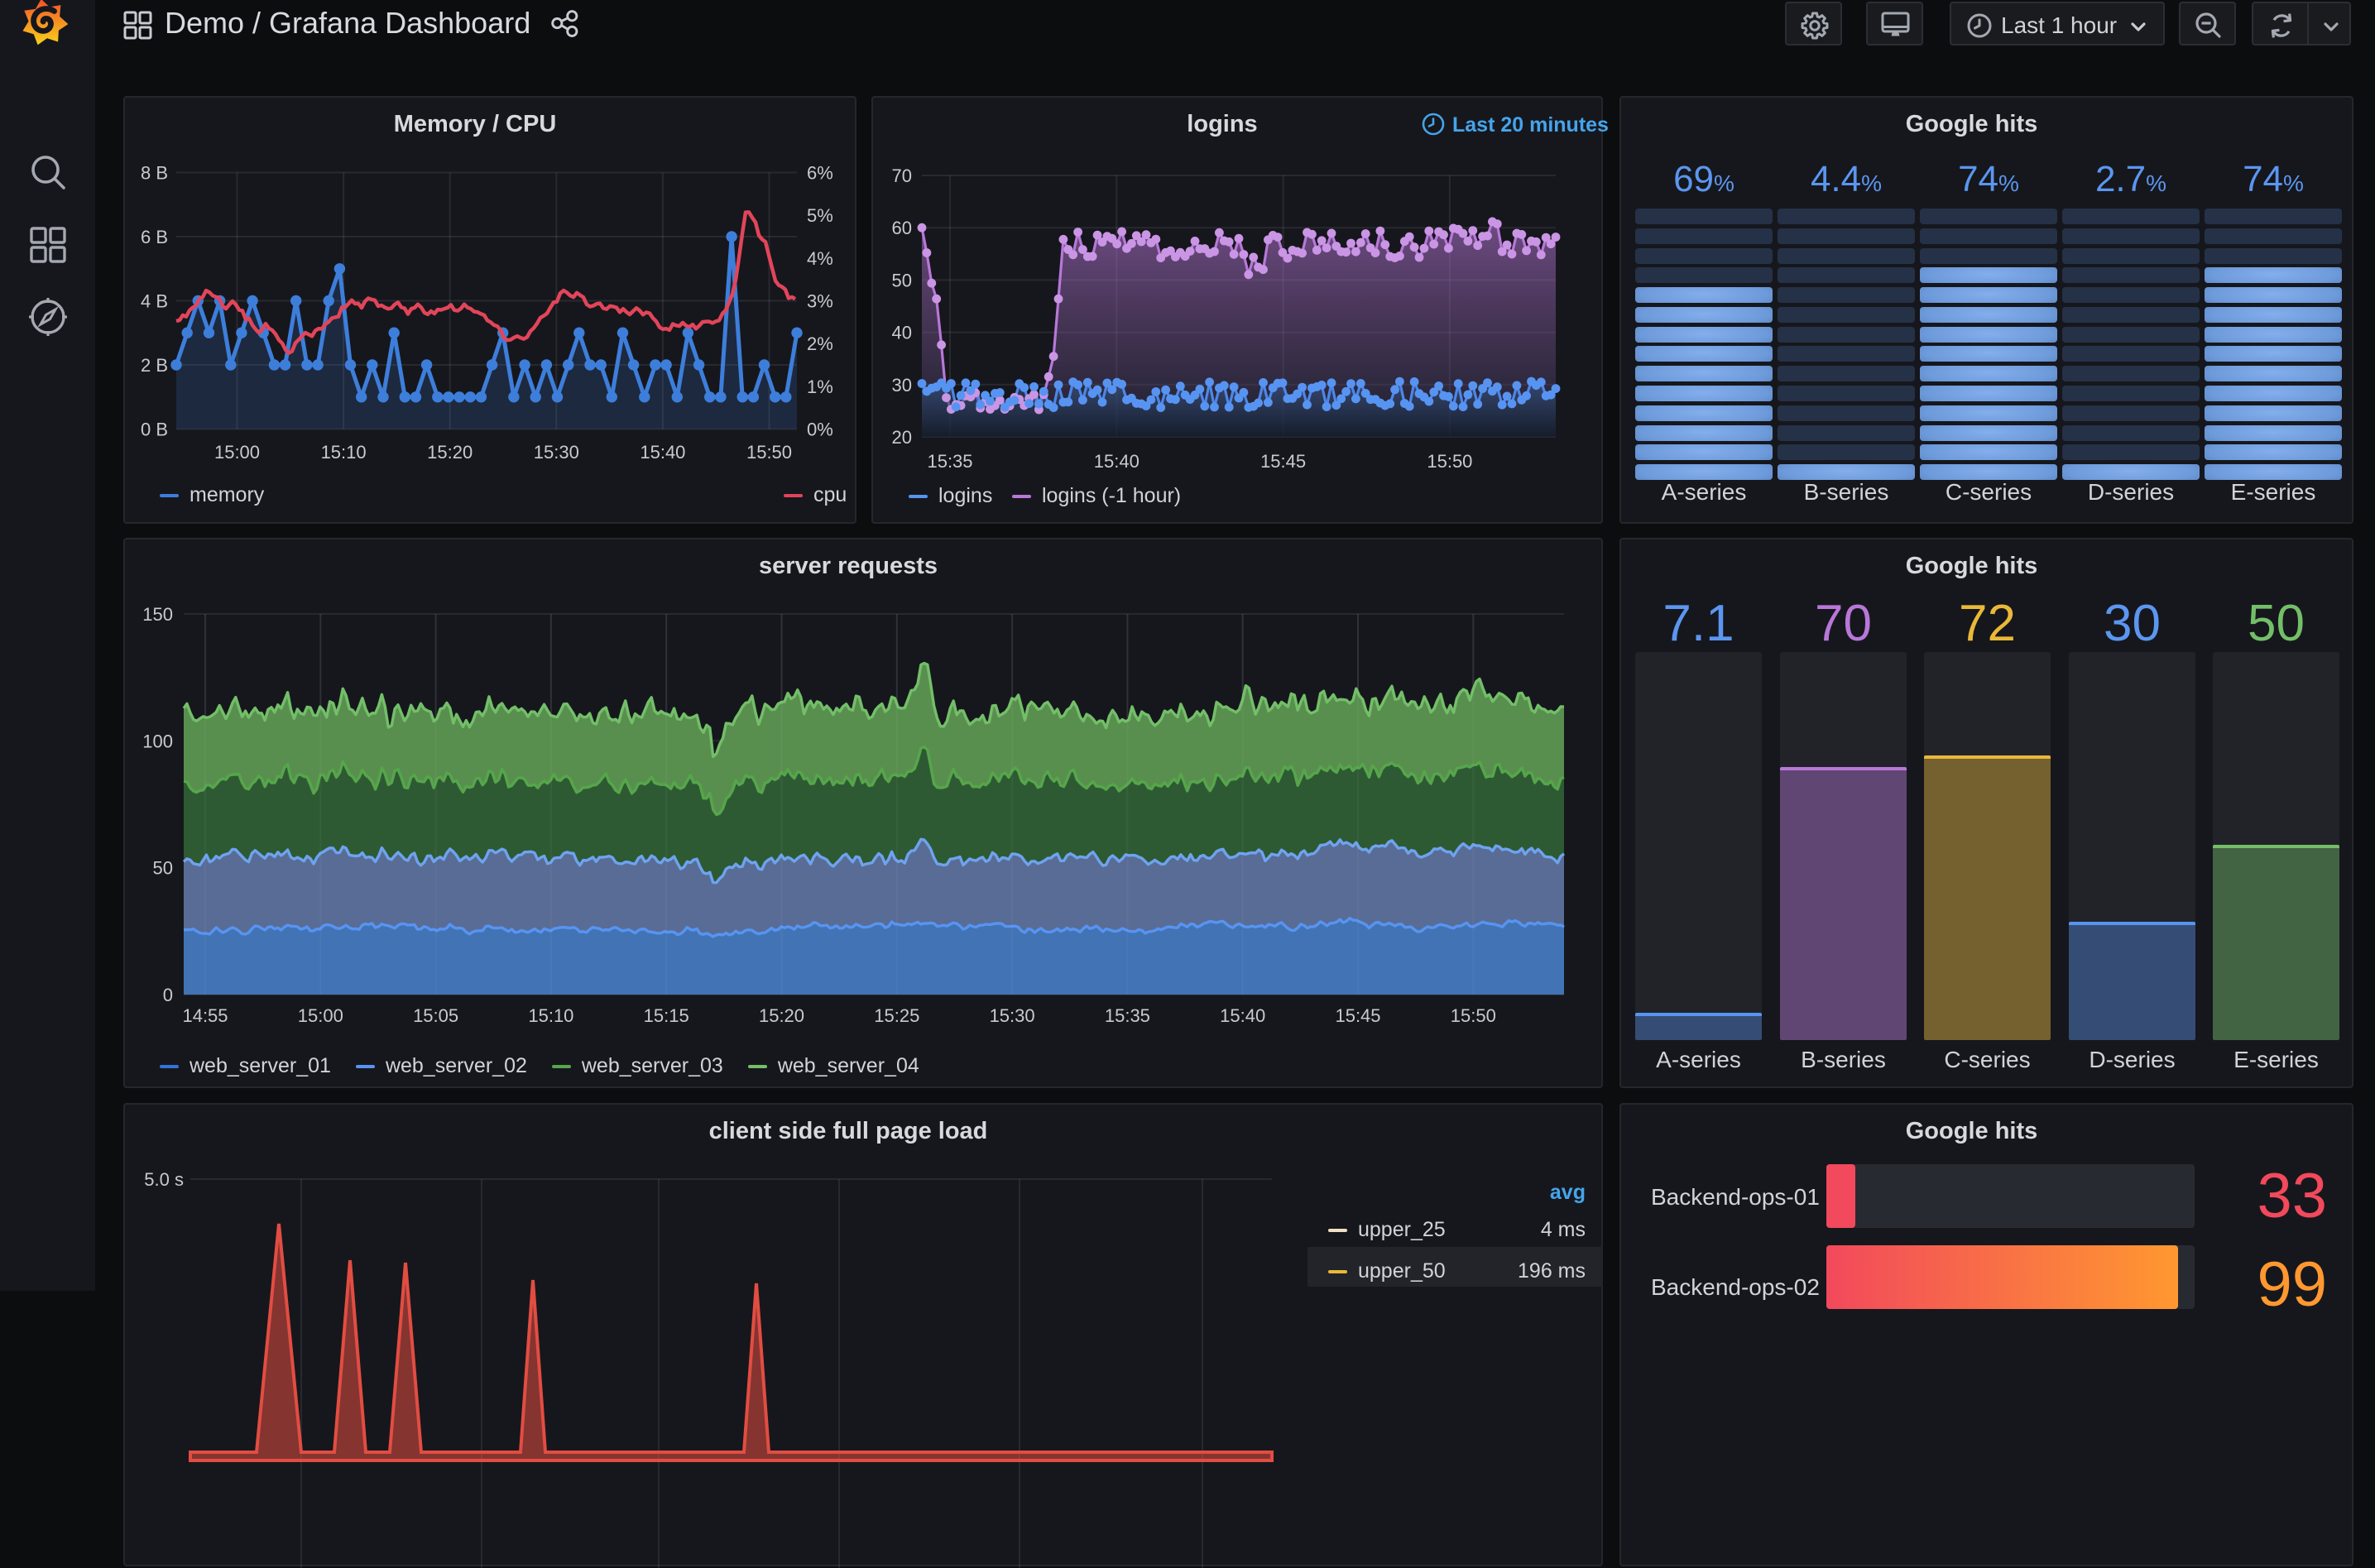 This screenshot has width=2375, height=1568. I want to click on svg-text: 0%, so click(820, 430).